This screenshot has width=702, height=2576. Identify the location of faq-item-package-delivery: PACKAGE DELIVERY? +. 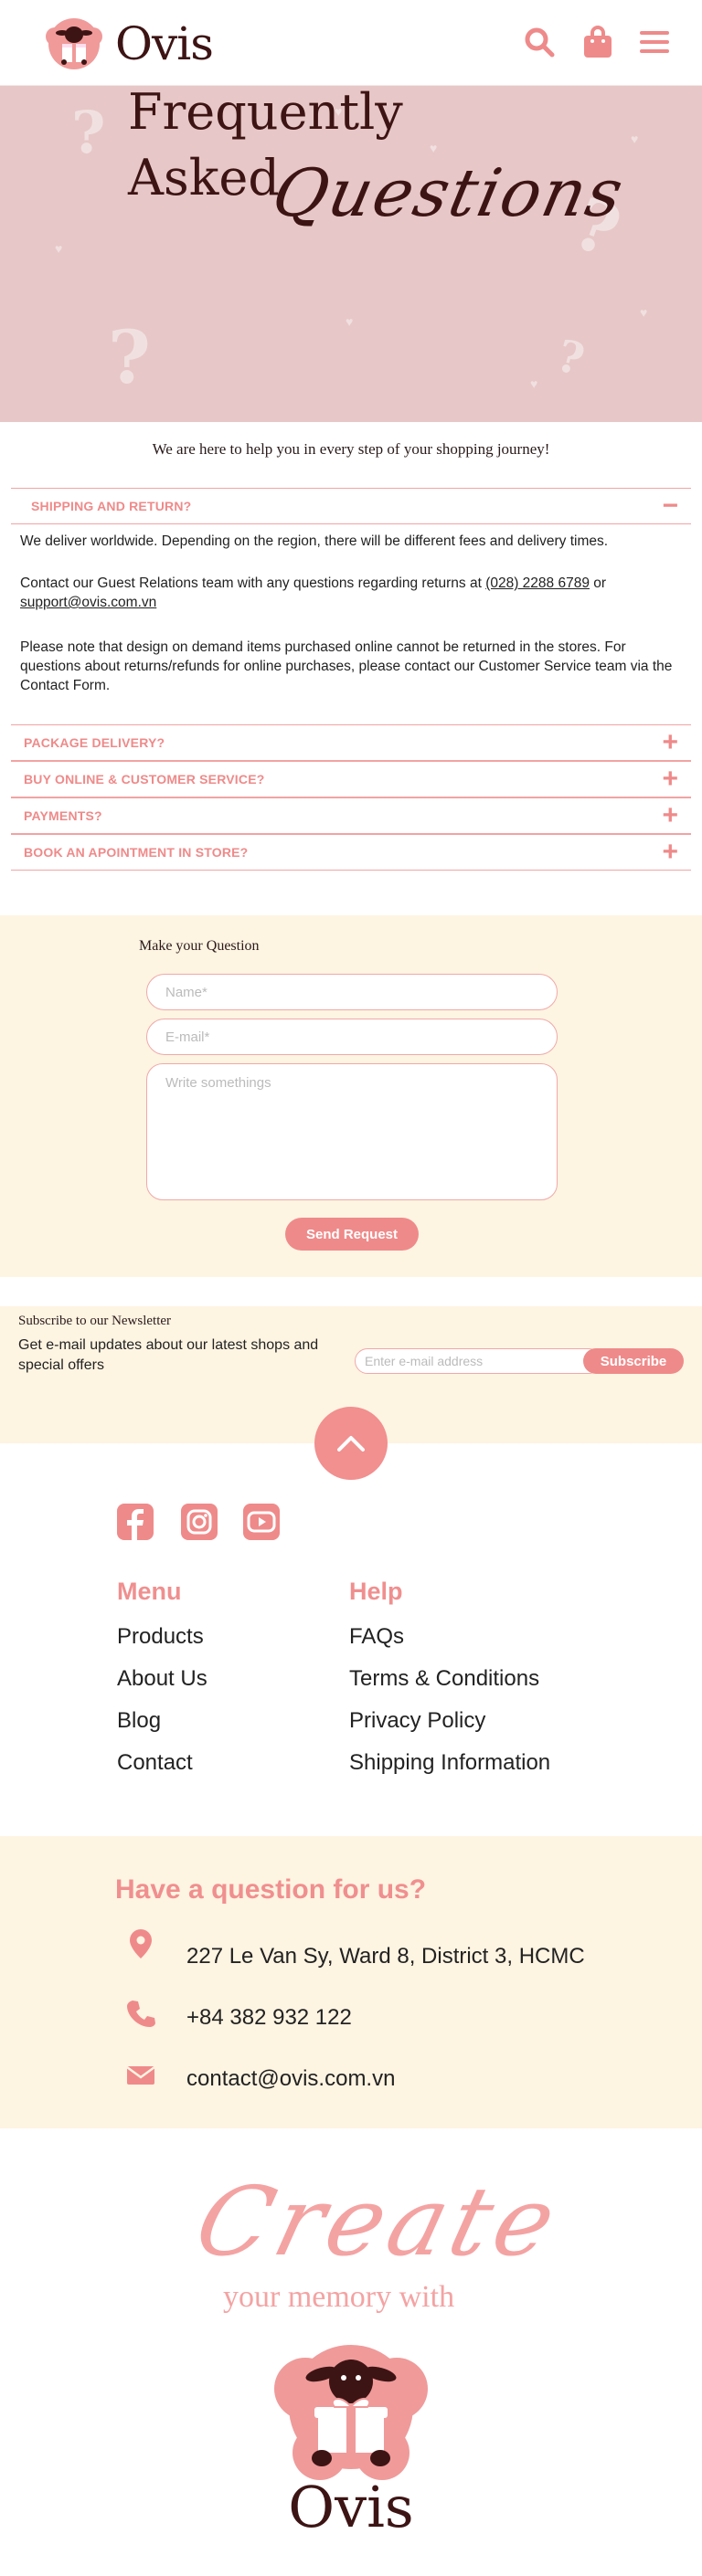
(351, 742).